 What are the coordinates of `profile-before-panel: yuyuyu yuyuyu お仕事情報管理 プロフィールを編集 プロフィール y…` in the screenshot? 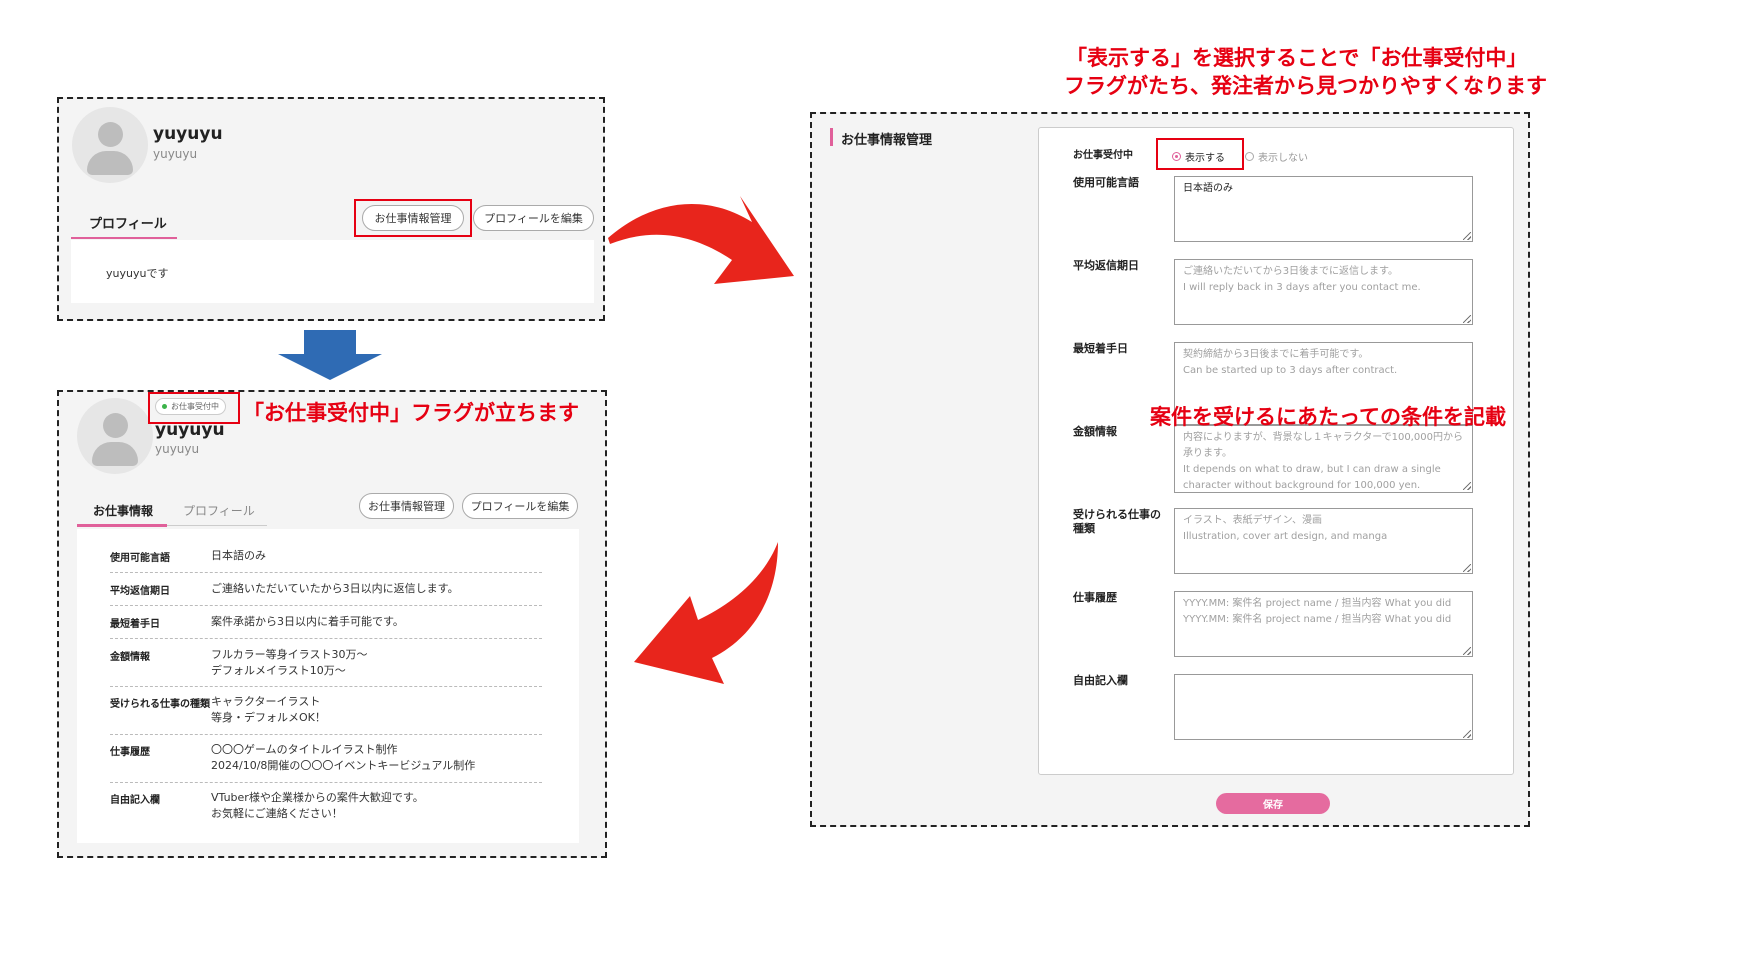 It's located at (331, 209).